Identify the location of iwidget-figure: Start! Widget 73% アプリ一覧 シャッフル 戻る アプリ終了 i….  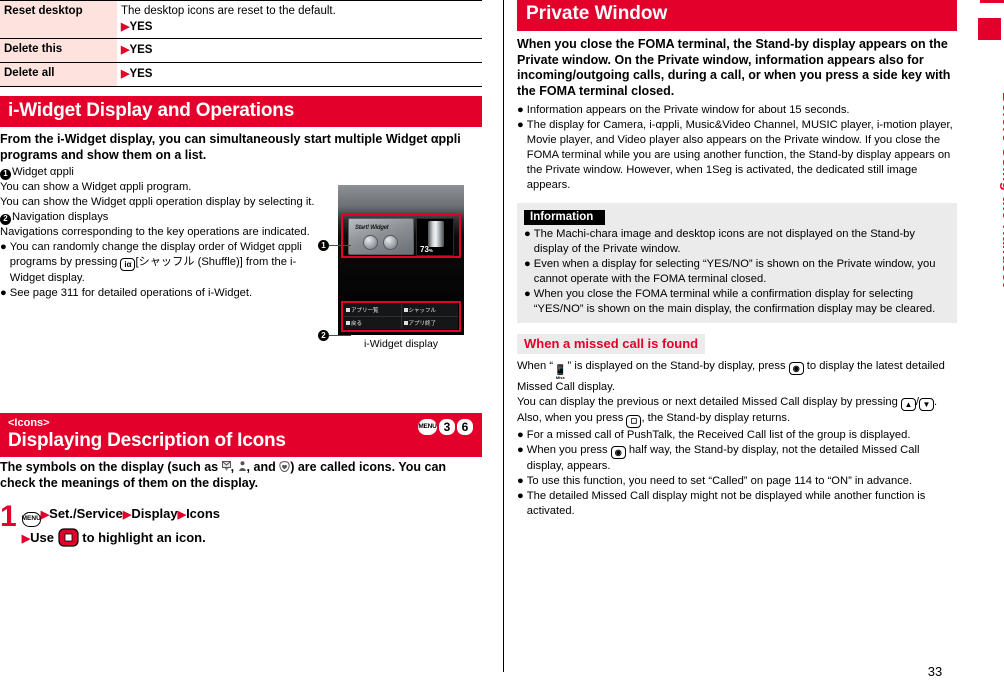
(401, 267).